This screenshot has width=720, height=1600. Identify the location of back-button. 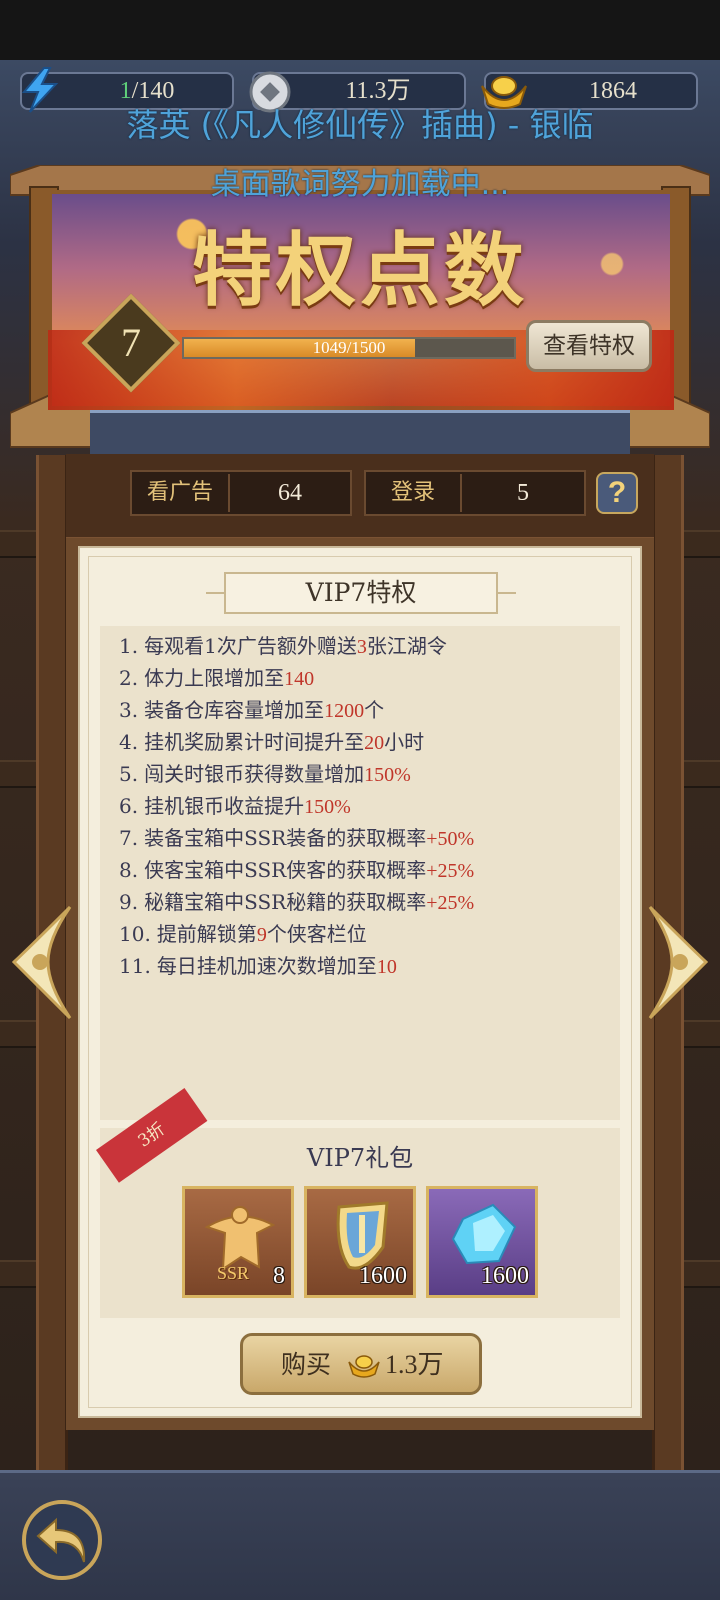
(62, 1540).